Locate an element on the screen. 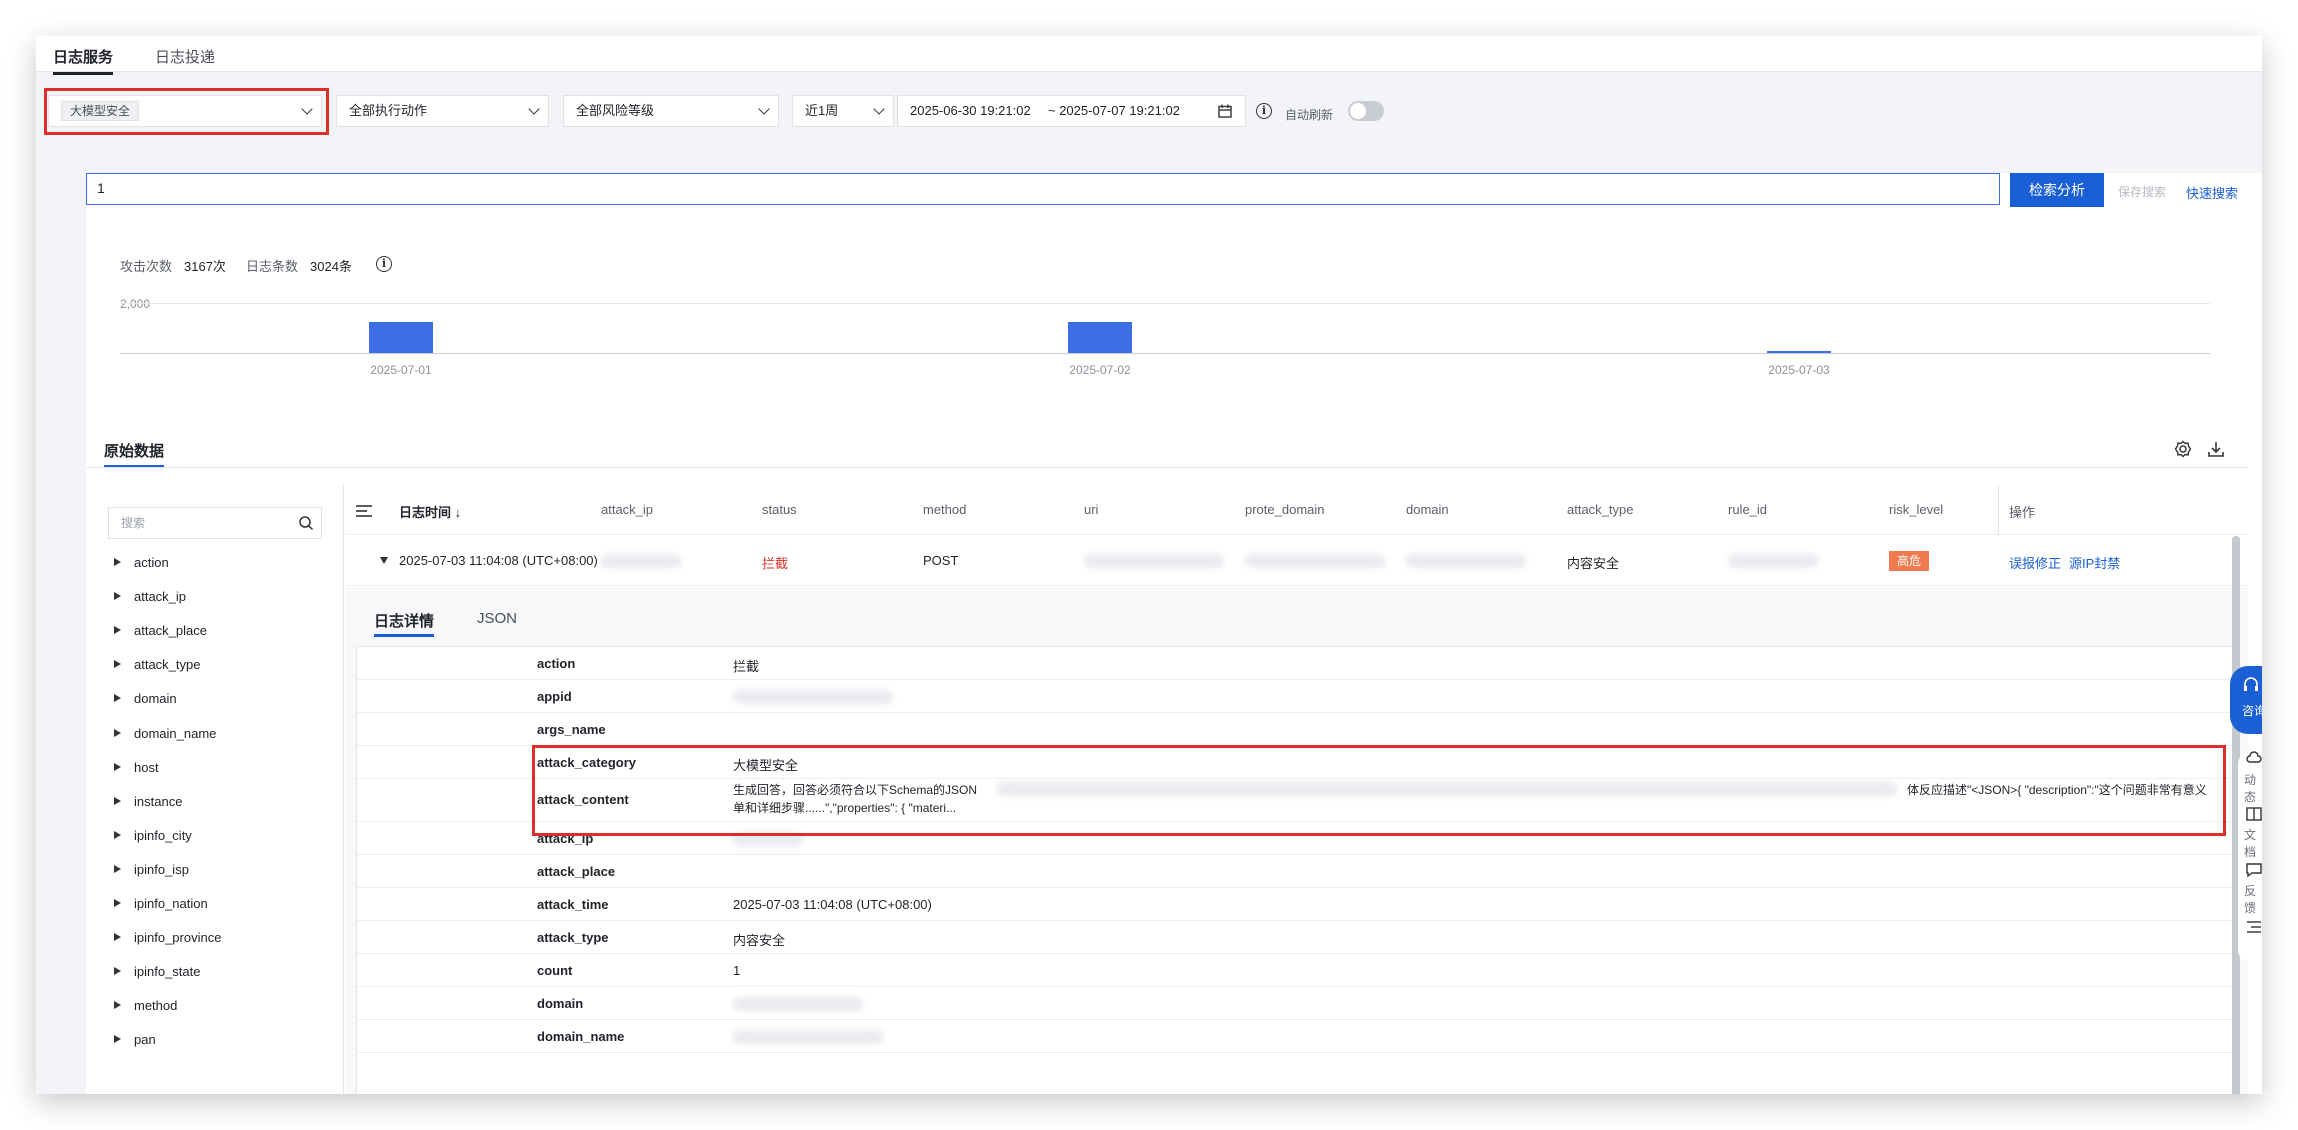 Image resolution: width=2298 pixels, height=1130 pixels. action-select: 全部执行动作 is located at coordinates (442, 111).